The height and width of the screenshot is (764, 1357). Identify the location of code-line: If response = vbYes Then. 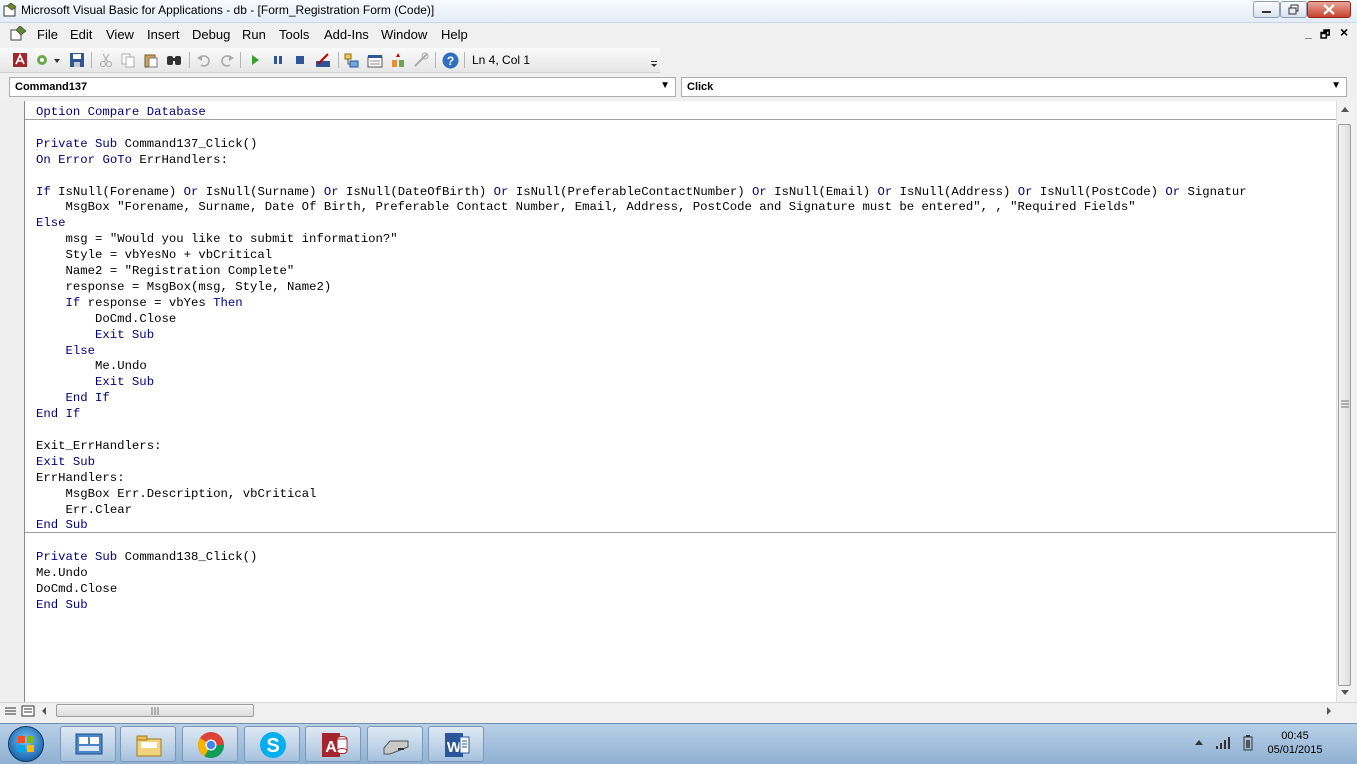
(139, 303).